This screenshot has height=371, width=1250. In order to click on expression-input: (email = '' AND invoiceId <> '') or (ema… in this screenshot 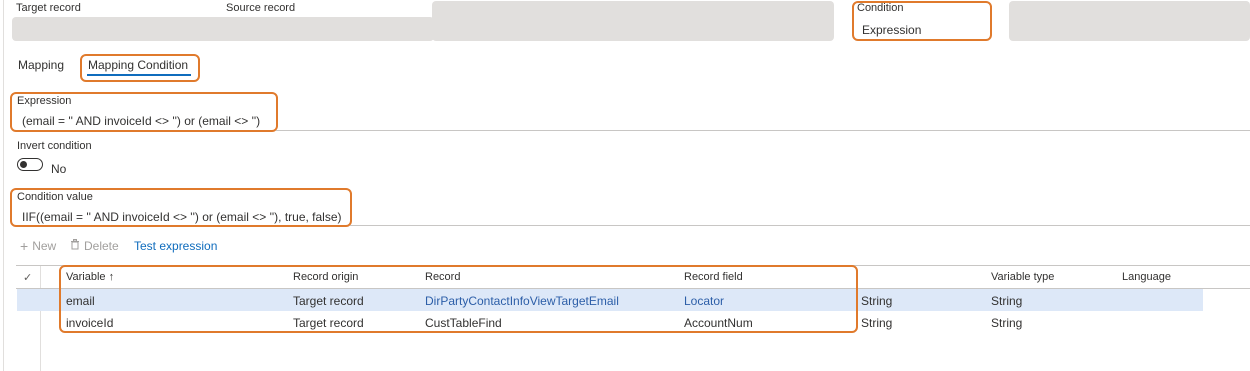, I will do `click(141, 121)`.